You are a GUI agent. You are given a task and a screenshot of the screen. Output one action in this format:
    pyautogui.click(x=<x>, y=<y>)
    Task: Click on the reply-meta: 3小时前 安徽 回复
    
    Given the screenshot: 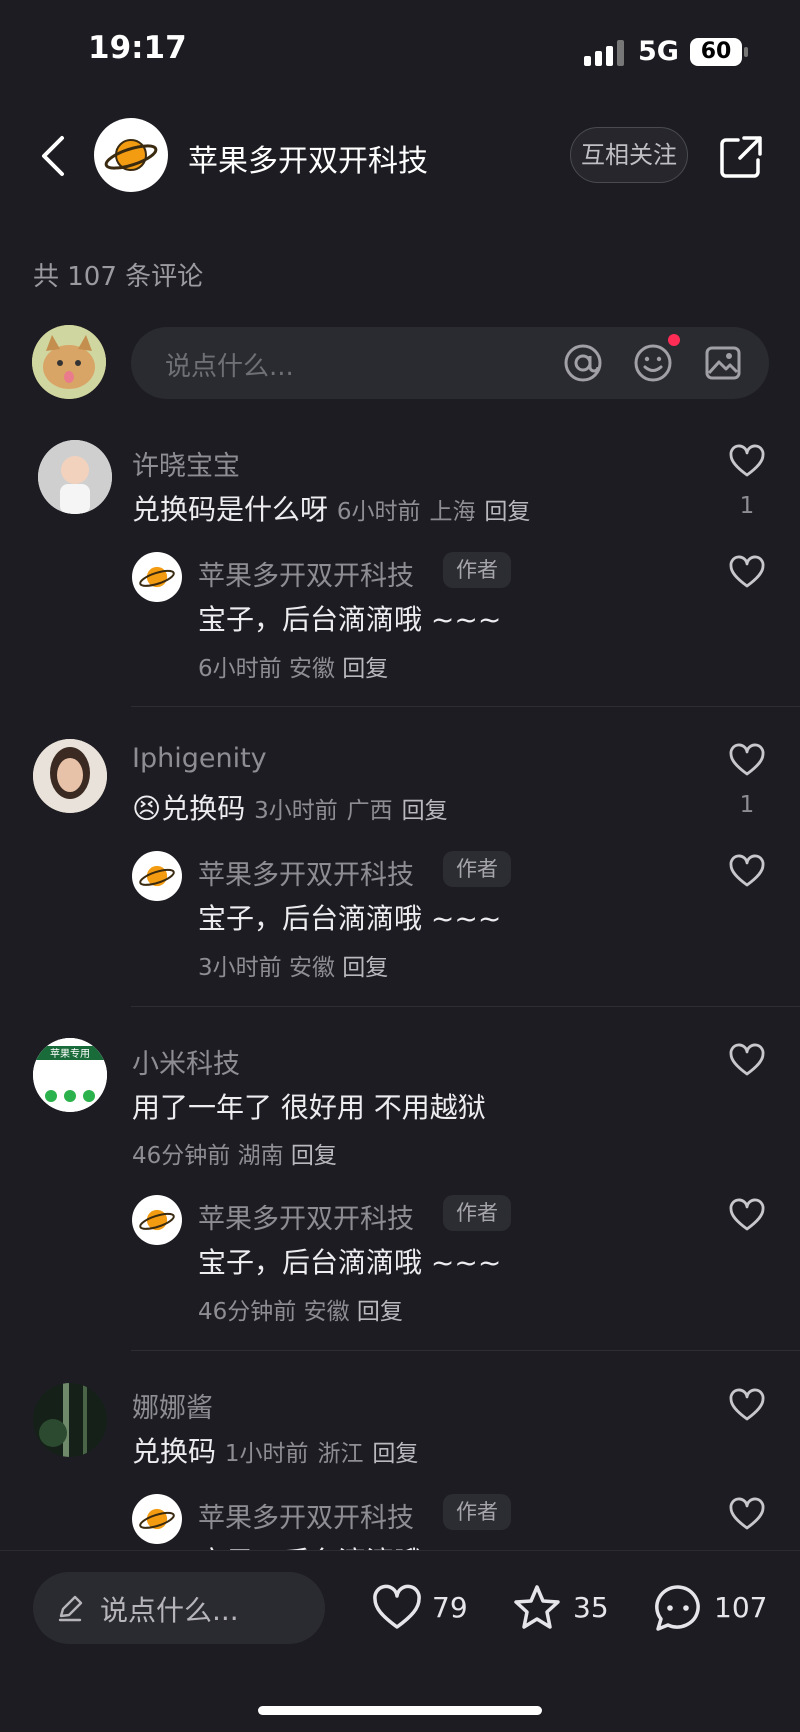 What is the action you would take?
    pyautogui.click(x=293, y=968)
    